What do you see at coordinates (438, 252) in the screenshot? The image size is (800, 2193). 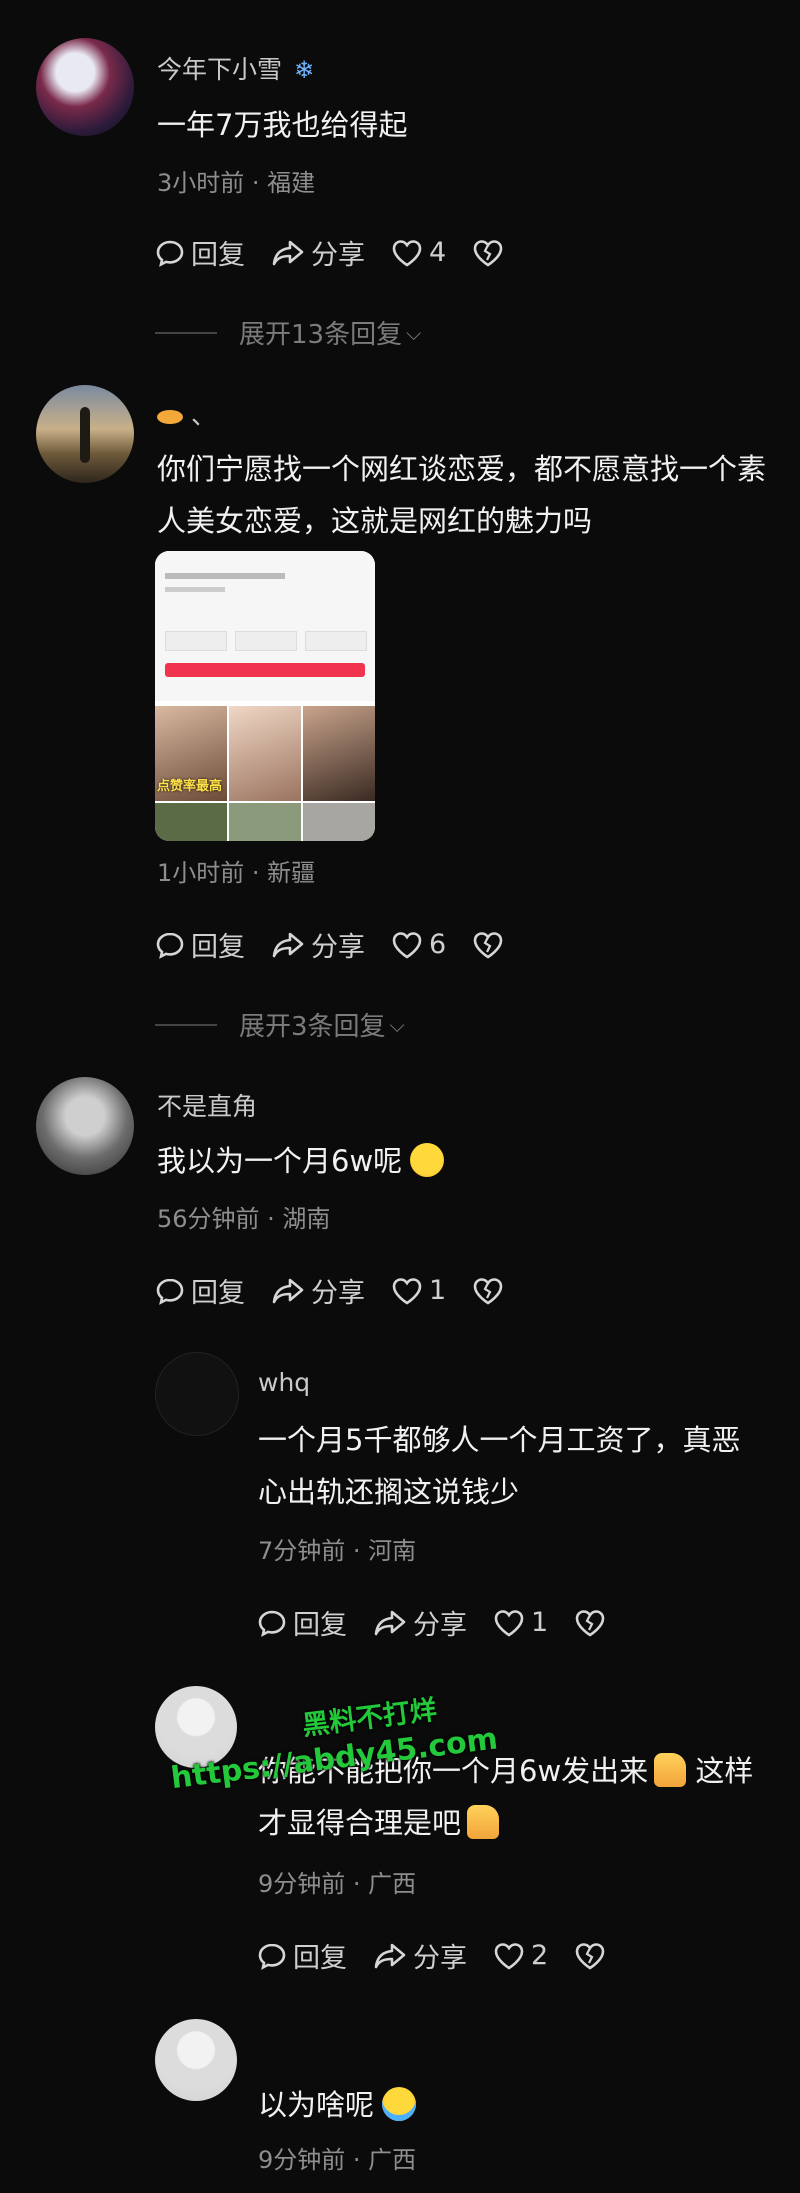 I see `like-count: 4` at bounding box center [438, 252].